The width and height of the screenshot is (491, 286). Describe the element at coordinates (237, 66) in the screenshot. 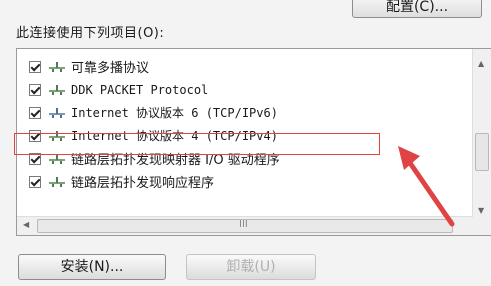

I see `list-item-reliable-multicast: 可靠多播协议` at that location.